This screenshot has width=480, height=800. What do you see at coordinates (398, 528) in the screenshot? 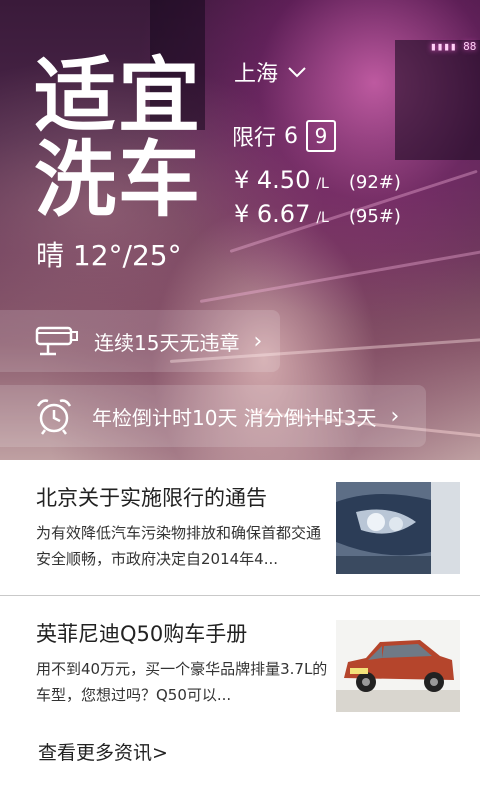
I see `car-headlight-photo-icon` at bounding box center [398, 528].